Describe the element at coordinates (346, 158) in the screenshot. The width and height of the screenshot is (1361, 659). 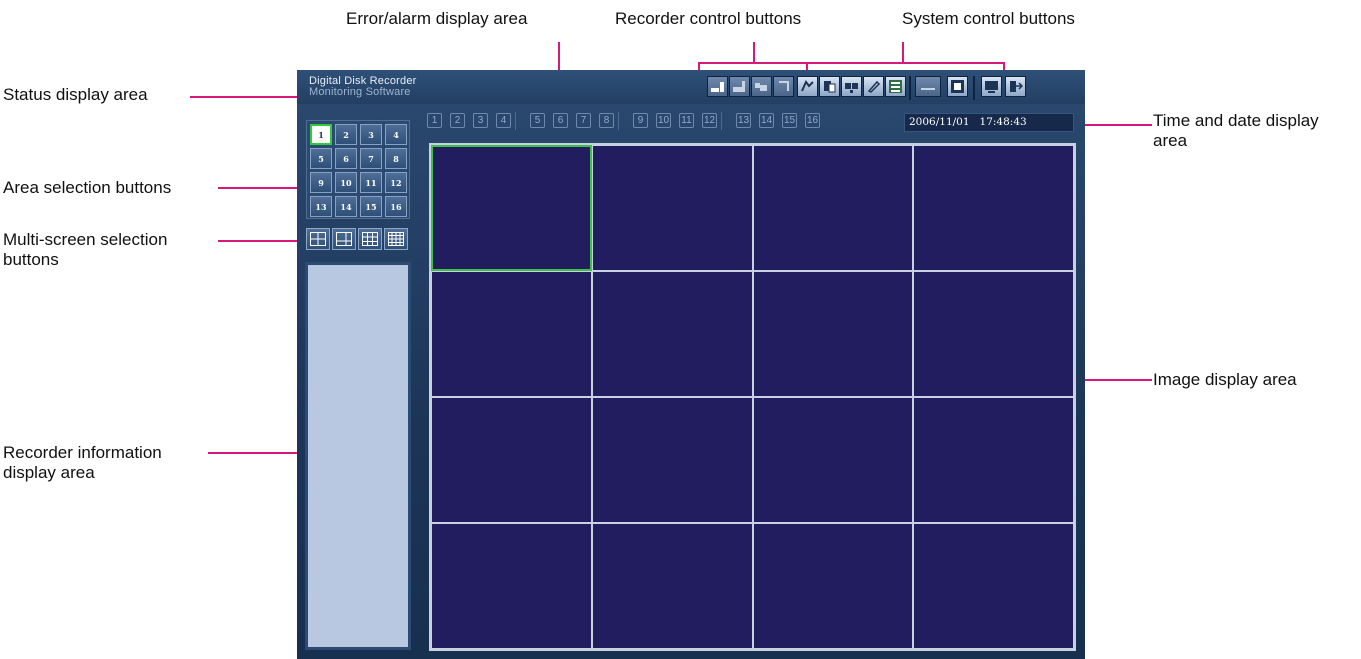
I see `area-button-6: 6` at that location.